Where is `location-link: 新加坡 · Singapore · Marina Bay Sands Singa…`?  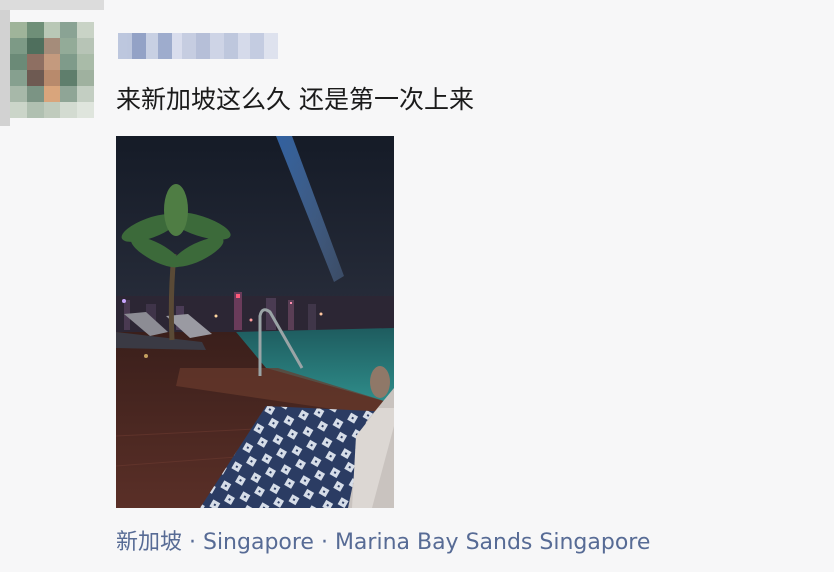 location-link: 新加坡 · Singapore · Marina Bay Sands Singa… is located at coordinates (383, 543).